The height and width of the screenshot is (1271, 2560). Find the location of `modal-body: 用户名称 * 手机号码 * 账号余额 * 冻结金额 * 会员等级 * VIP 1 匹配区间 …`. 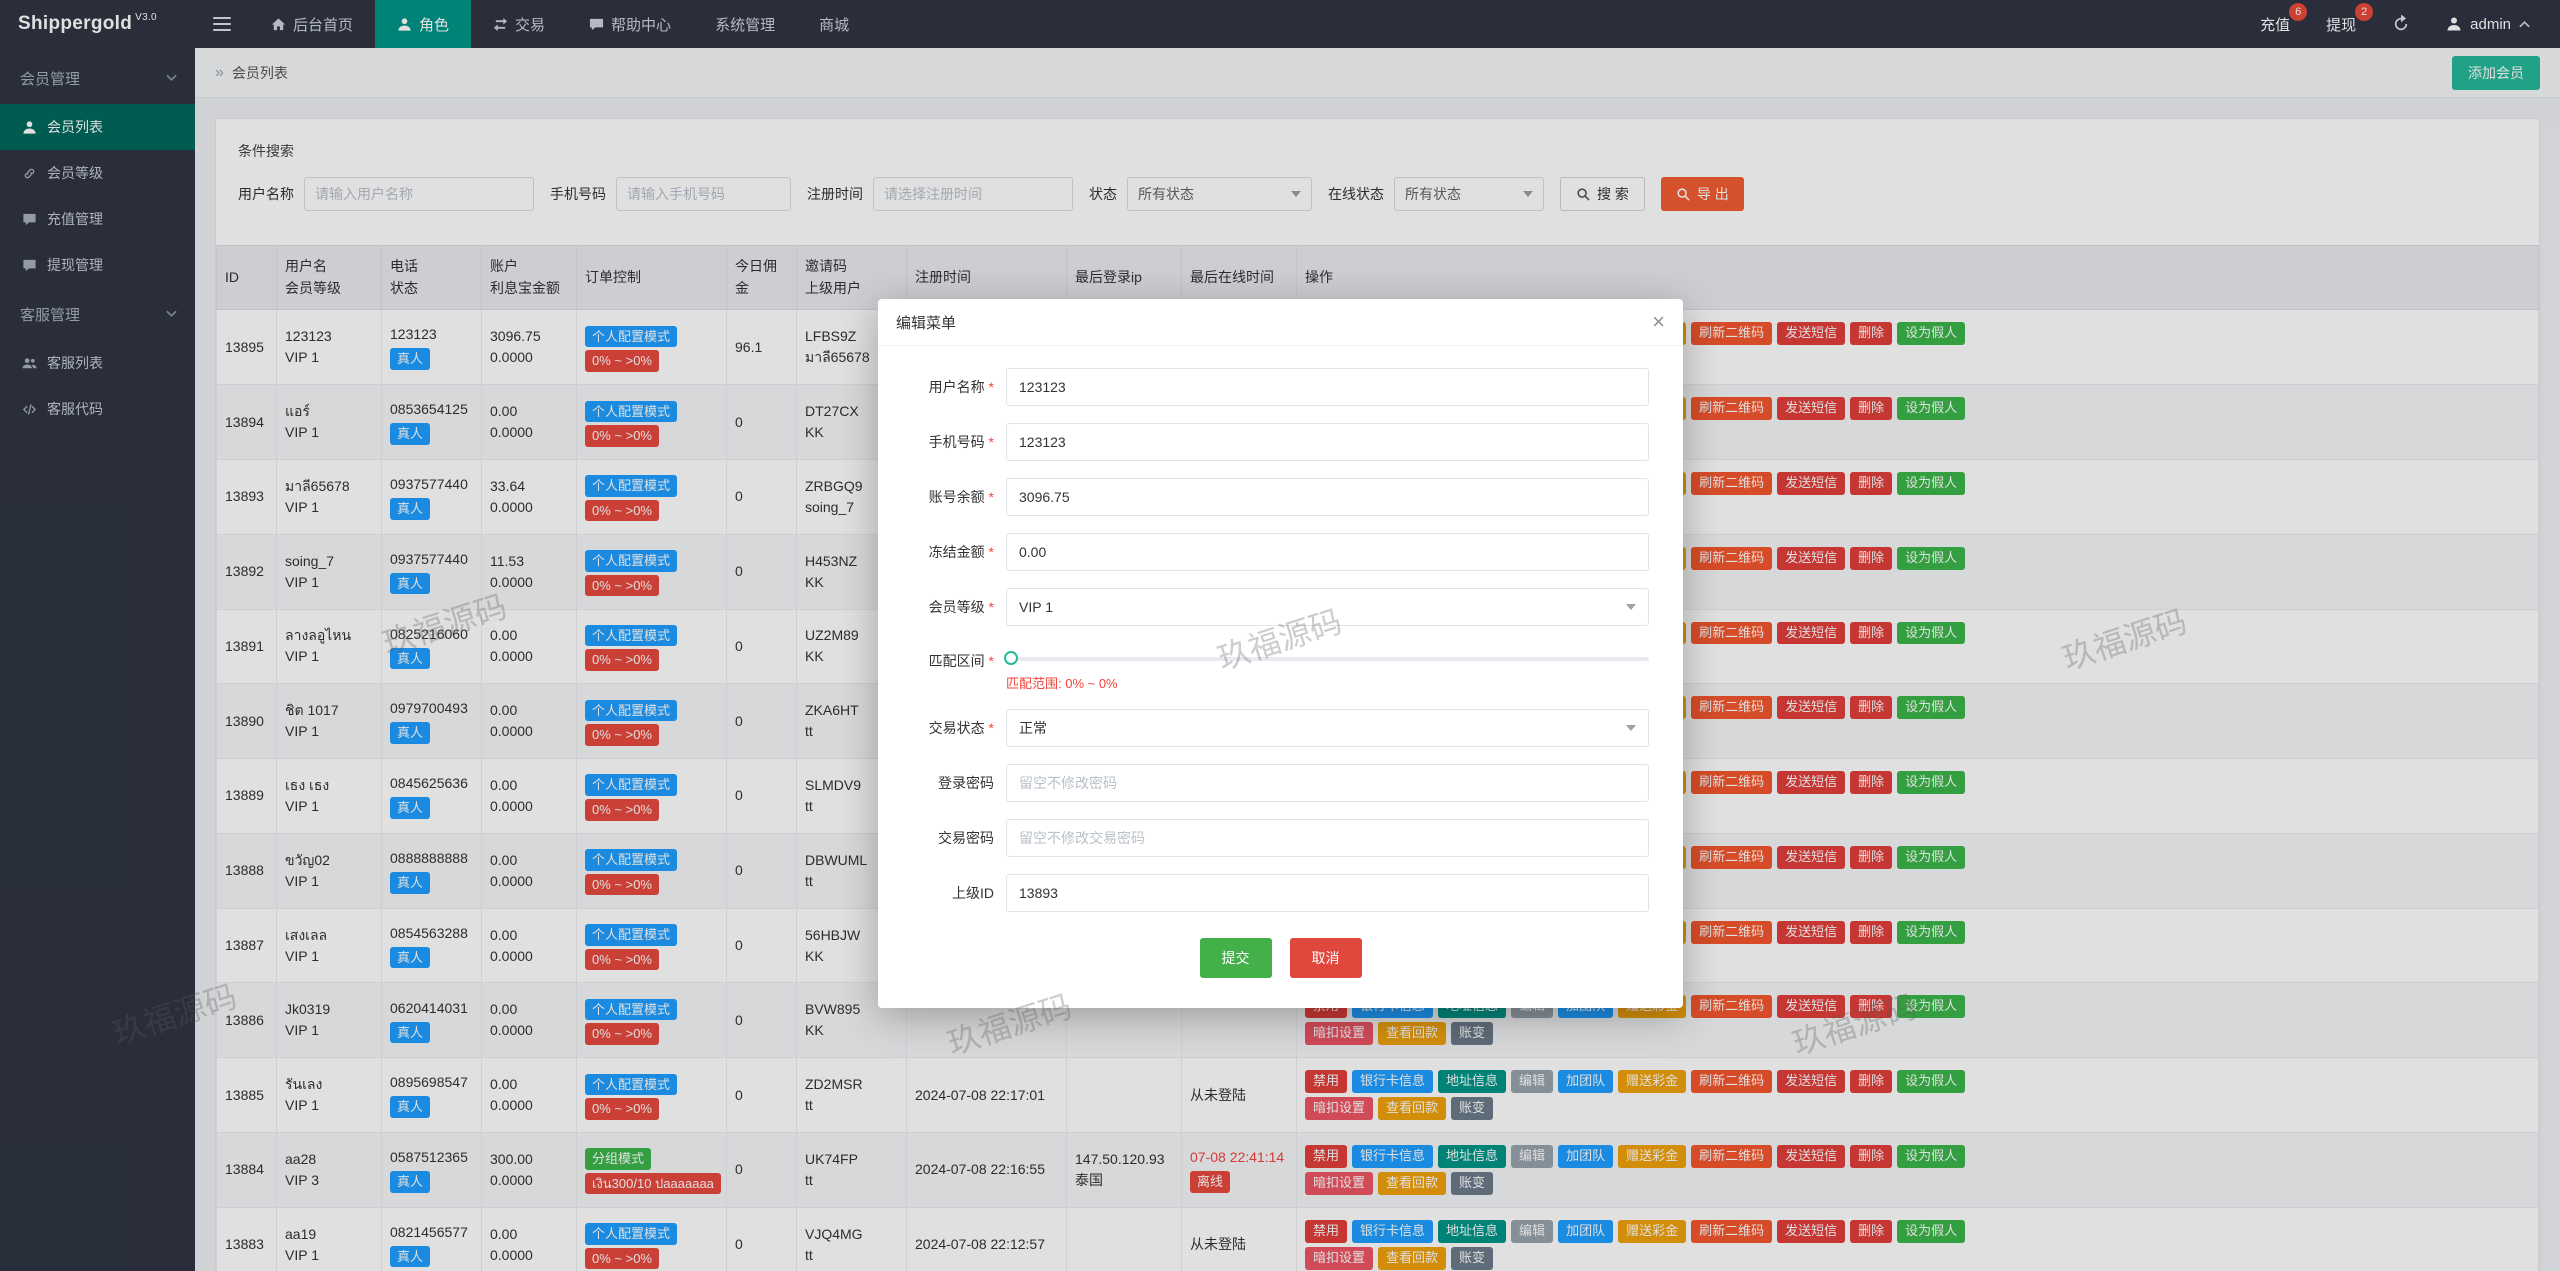

modal-body: 用户名称 * 手机号码 * 账号余额 * 冻结金额 * 会员等级 * VIP 1 匹配区间 … is located at coordinates (1280, 629).